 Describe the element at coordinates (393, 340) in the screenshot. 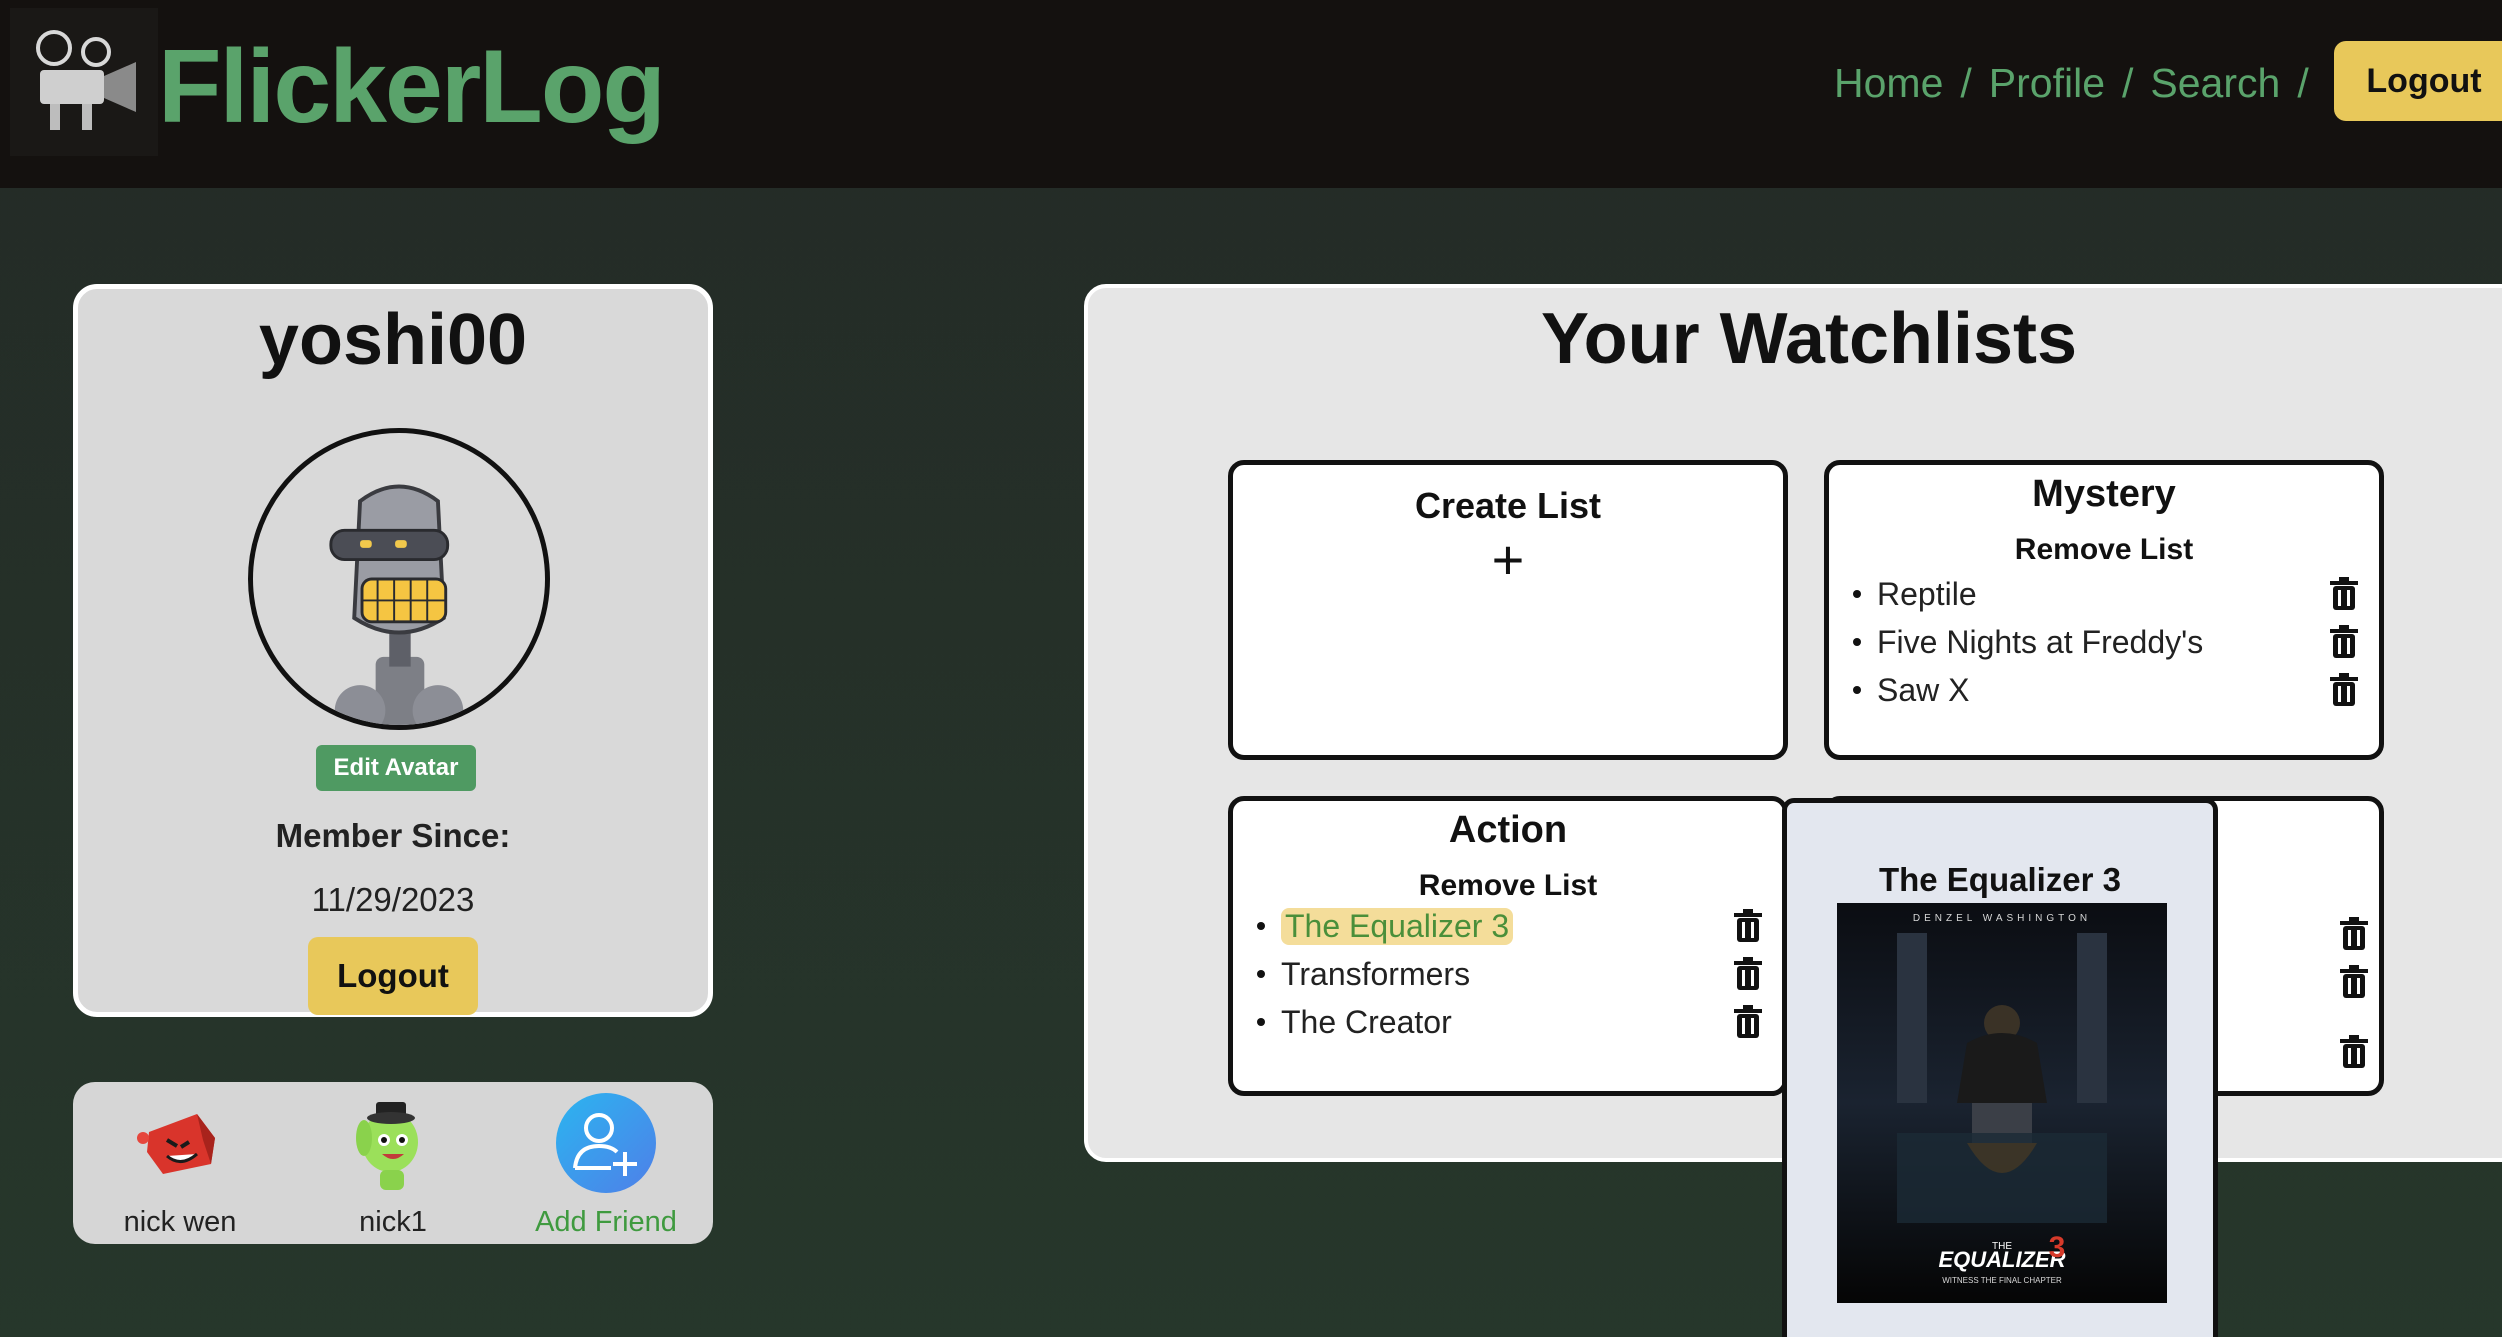

I see `profile-username: yoshi00` at that location.